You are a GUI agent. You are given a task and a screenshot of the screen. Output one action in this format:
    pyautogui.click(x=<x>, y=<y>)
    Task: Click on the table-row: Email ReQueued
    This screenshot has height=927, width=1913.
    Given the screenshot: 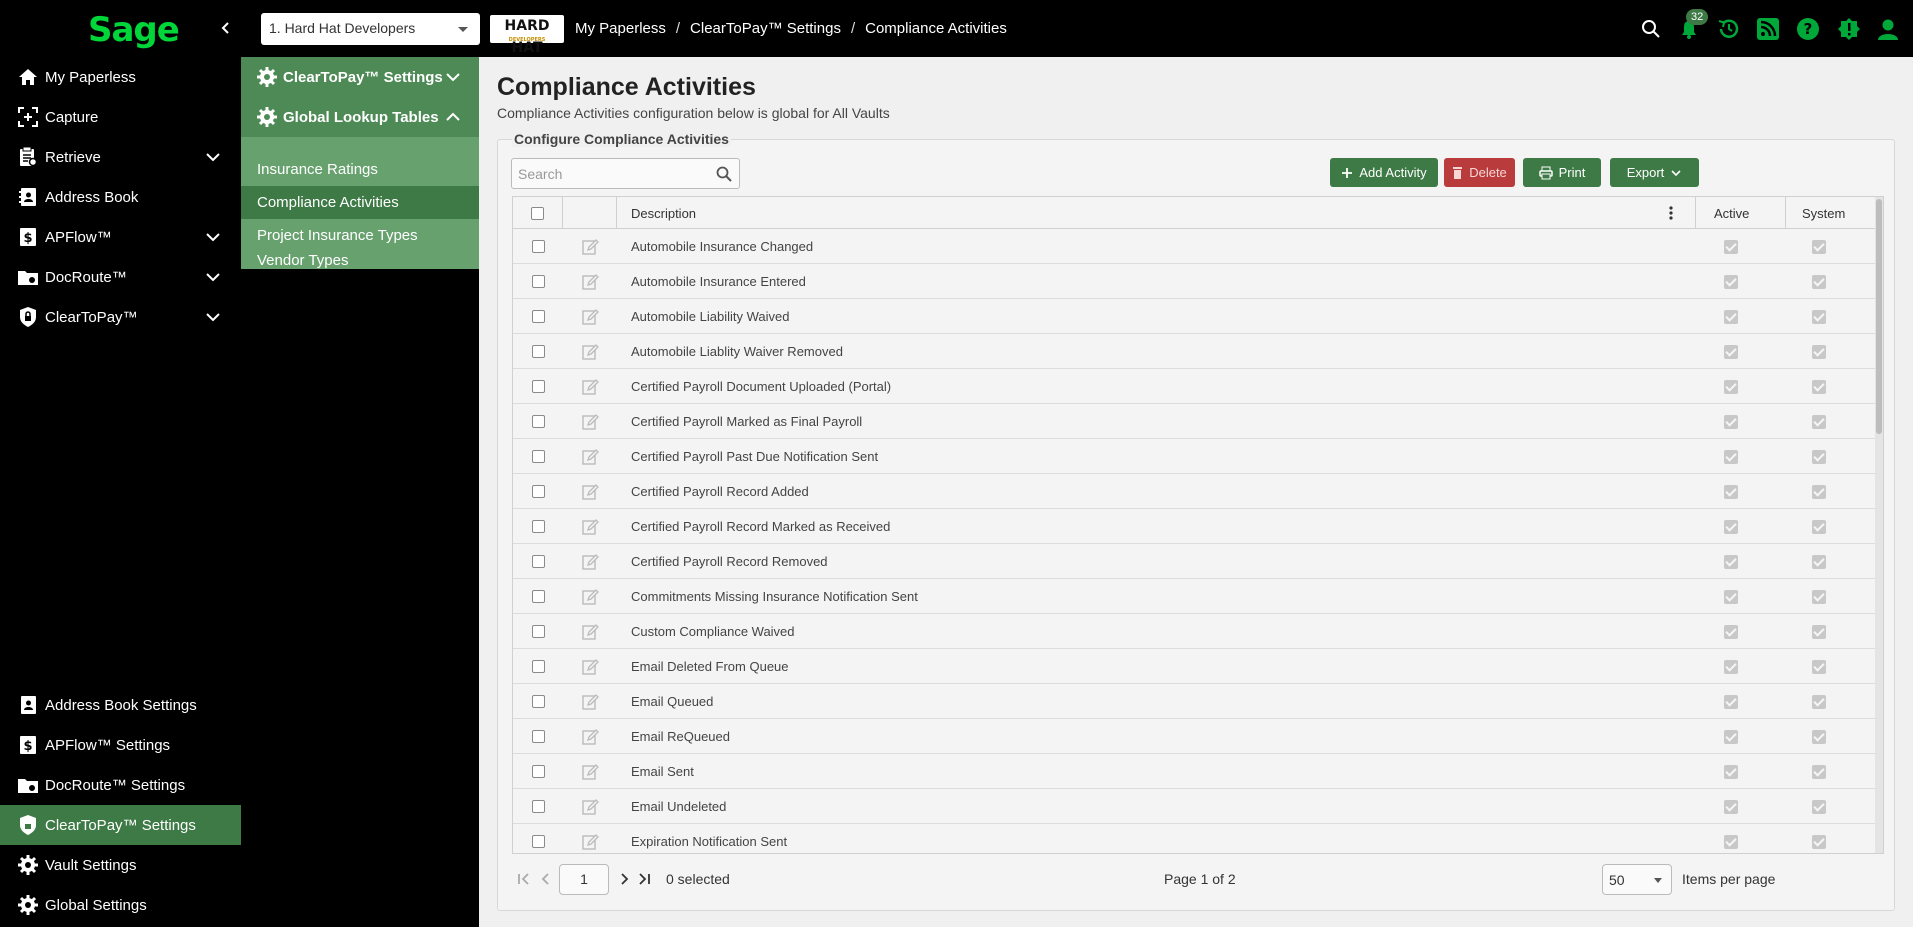 What is the action you would take?
    pyautogui.click(x=1195, y=736)
    